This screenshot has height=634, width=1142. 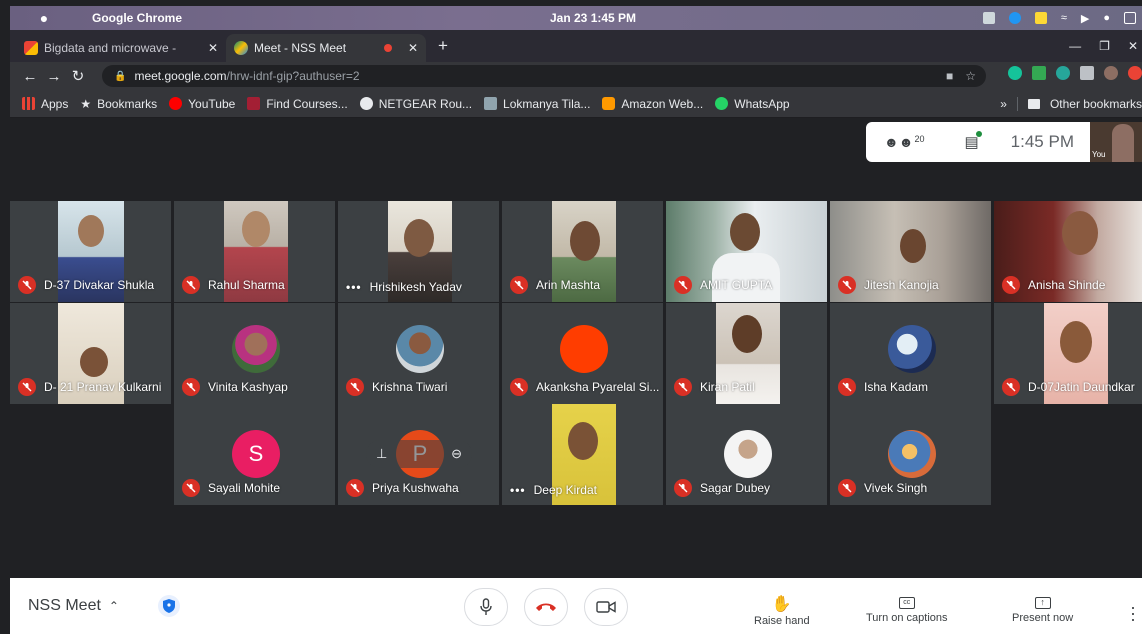 What do you see at coordinates (746, 251) in the screenshot?
I see `participant-tile: AMIT GUPTA` at bounding box center [746, 251].